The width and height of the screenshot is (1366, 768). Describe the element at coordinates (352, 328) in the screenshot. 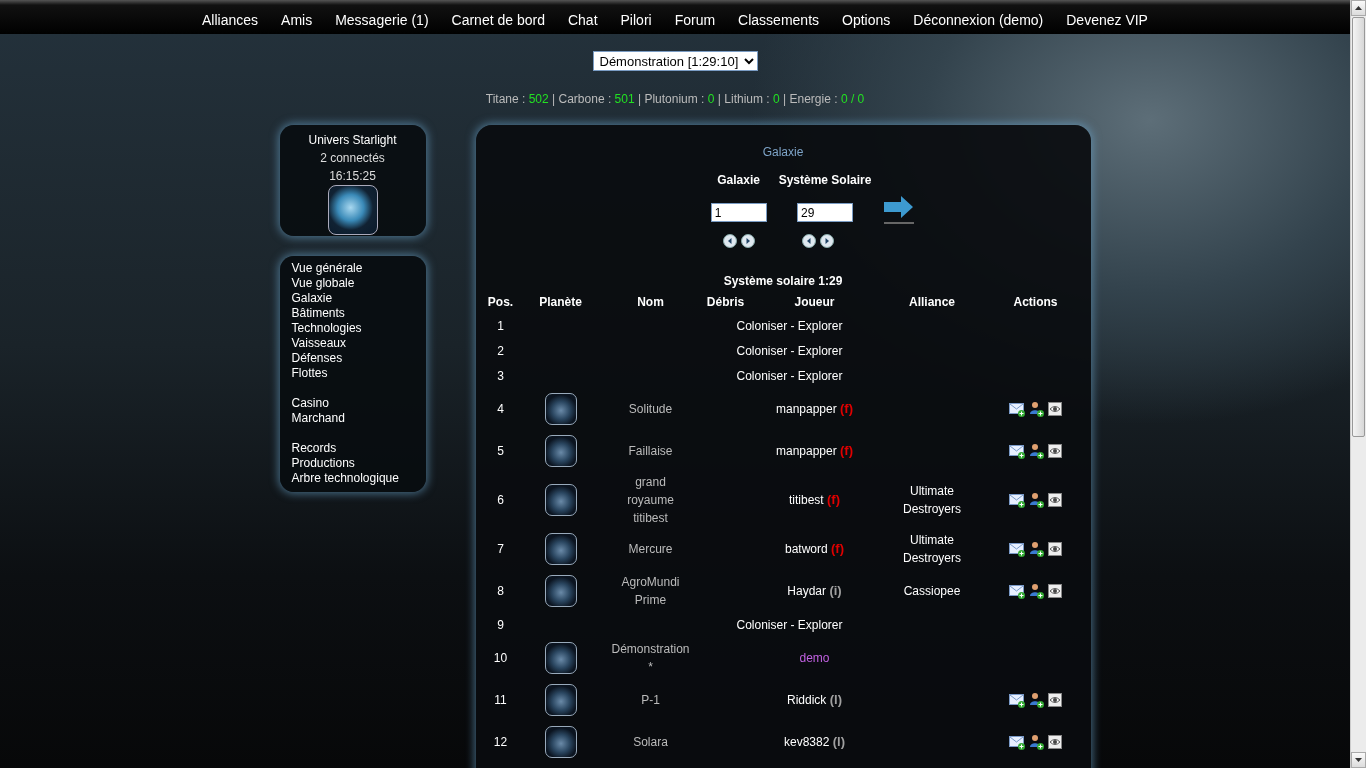

I see `menu-link: Technologies` at that location.